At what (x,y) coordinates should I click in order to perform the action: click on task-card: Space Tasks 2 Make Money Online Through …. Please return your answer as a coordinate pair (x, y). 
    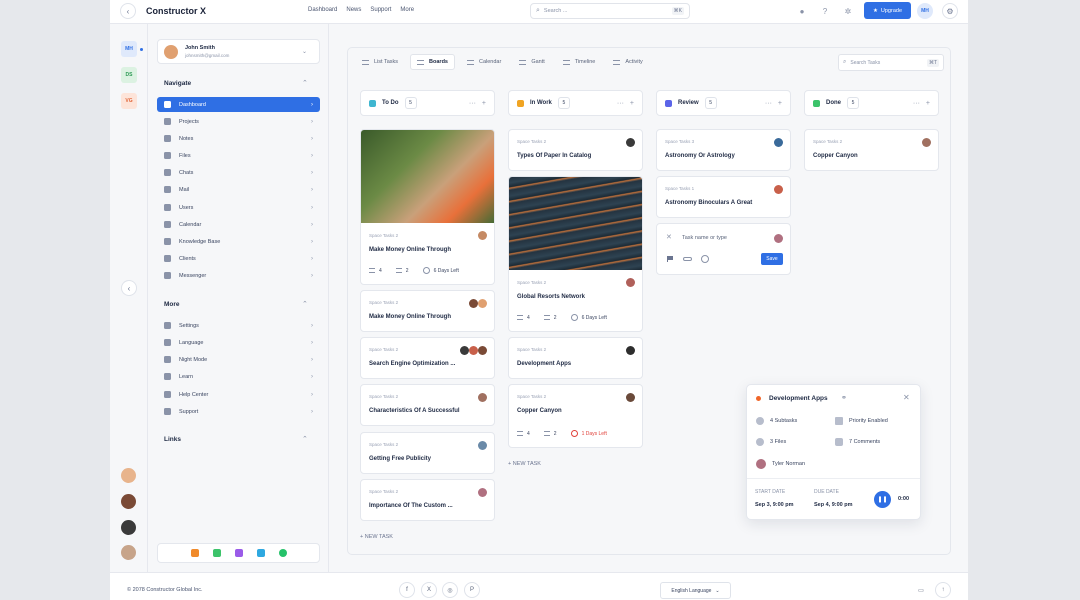
    Looking at the image, I should click on (427, 207).